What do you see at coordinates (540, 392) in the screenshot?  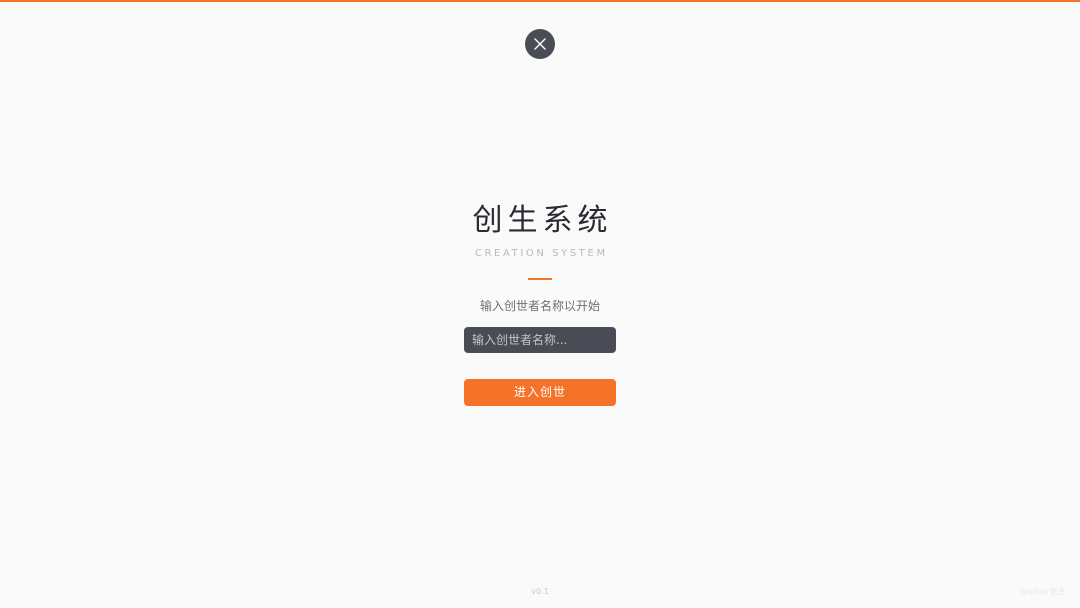 I see `enter-creation-button: 进入创世` at bounding box center [540, 392].